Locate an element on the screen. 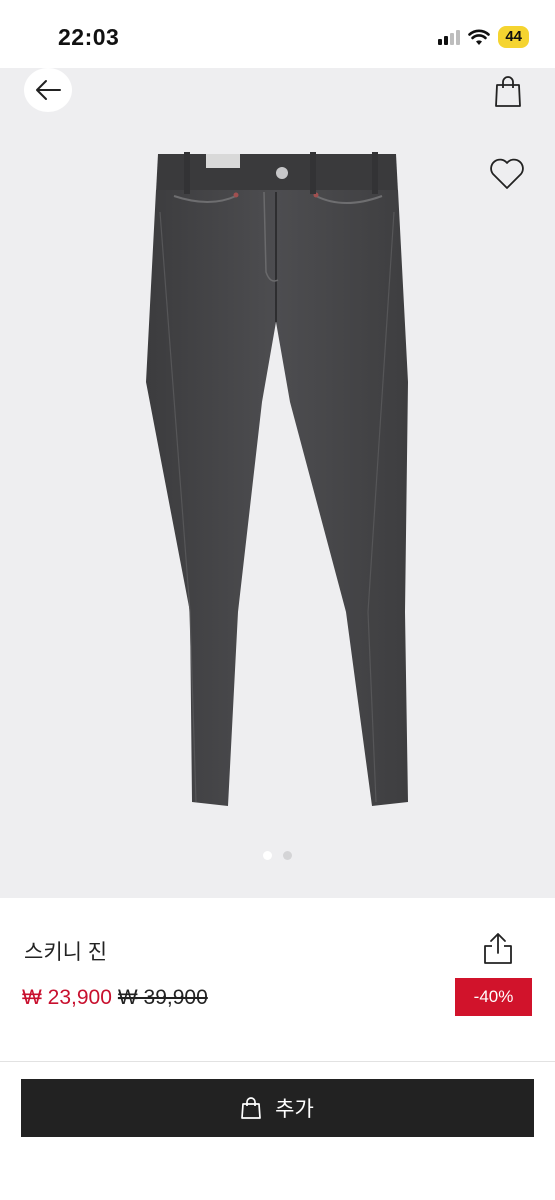  add-button-label: 추가 is located at coordinates (294, 1109).